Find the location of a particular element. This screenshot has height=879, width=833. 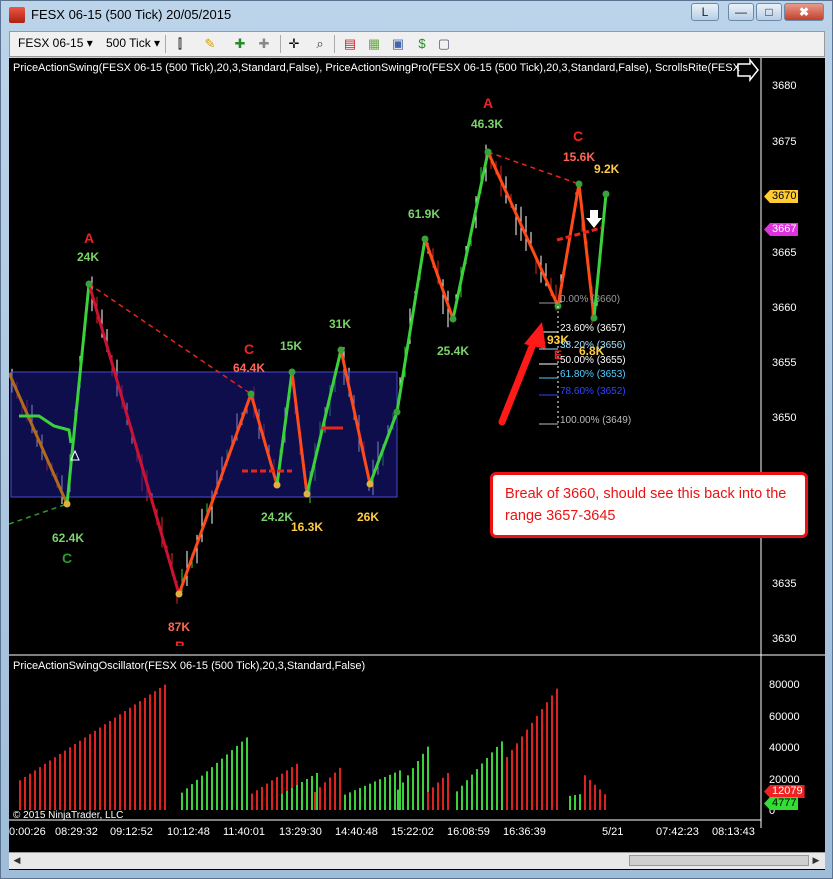

time-tick: 0:00:26 is located at coordinates (27, 832).